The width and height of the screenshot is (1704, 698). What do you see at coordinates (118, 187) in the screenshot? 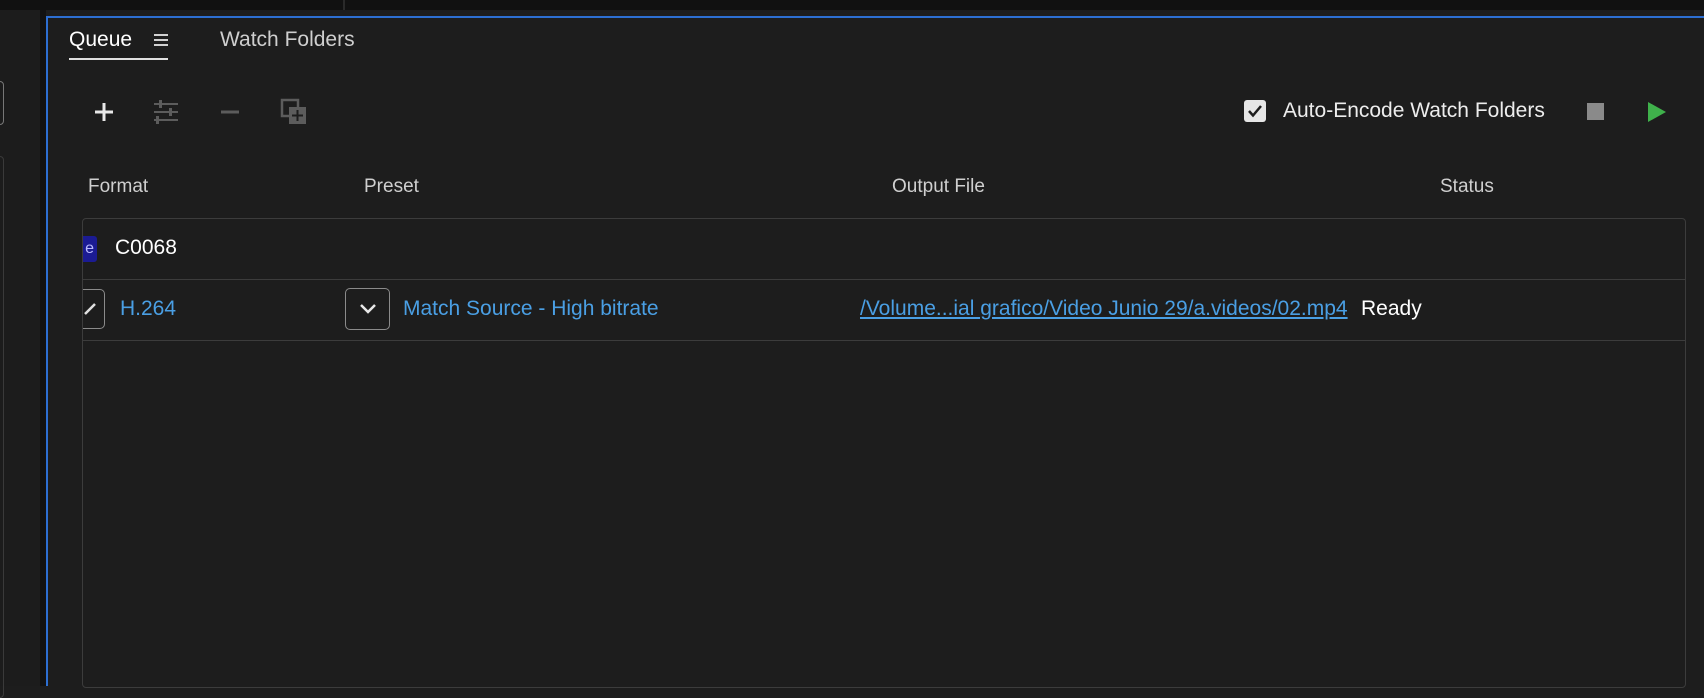
I see `column-header-format: Format` at bounding box center [118, 187].